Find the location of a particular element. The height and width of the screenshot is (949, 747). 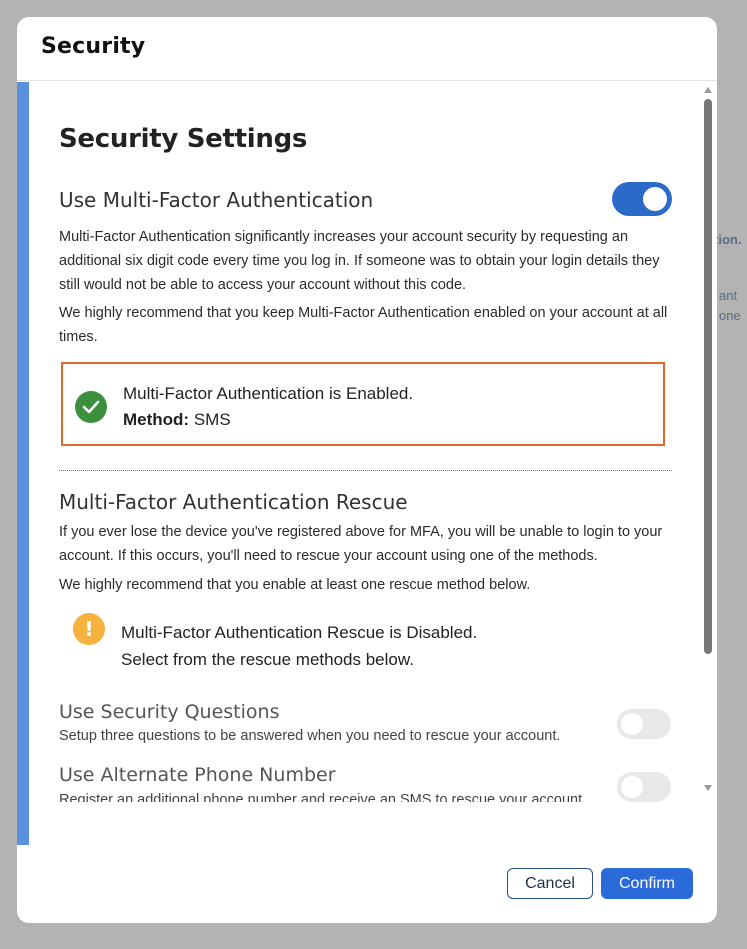

mfa-method-label: Method: is located at coordinates (156, 419).